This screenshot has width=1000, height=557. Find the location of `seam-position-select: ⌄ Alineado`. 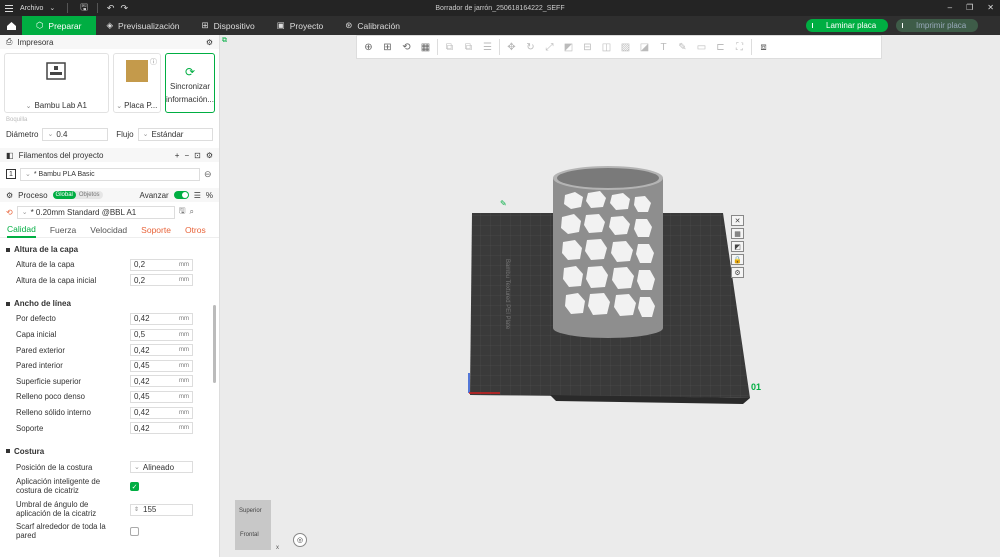

seam-position-select: ⌄ Alineado is located at coordinates (161, 467).